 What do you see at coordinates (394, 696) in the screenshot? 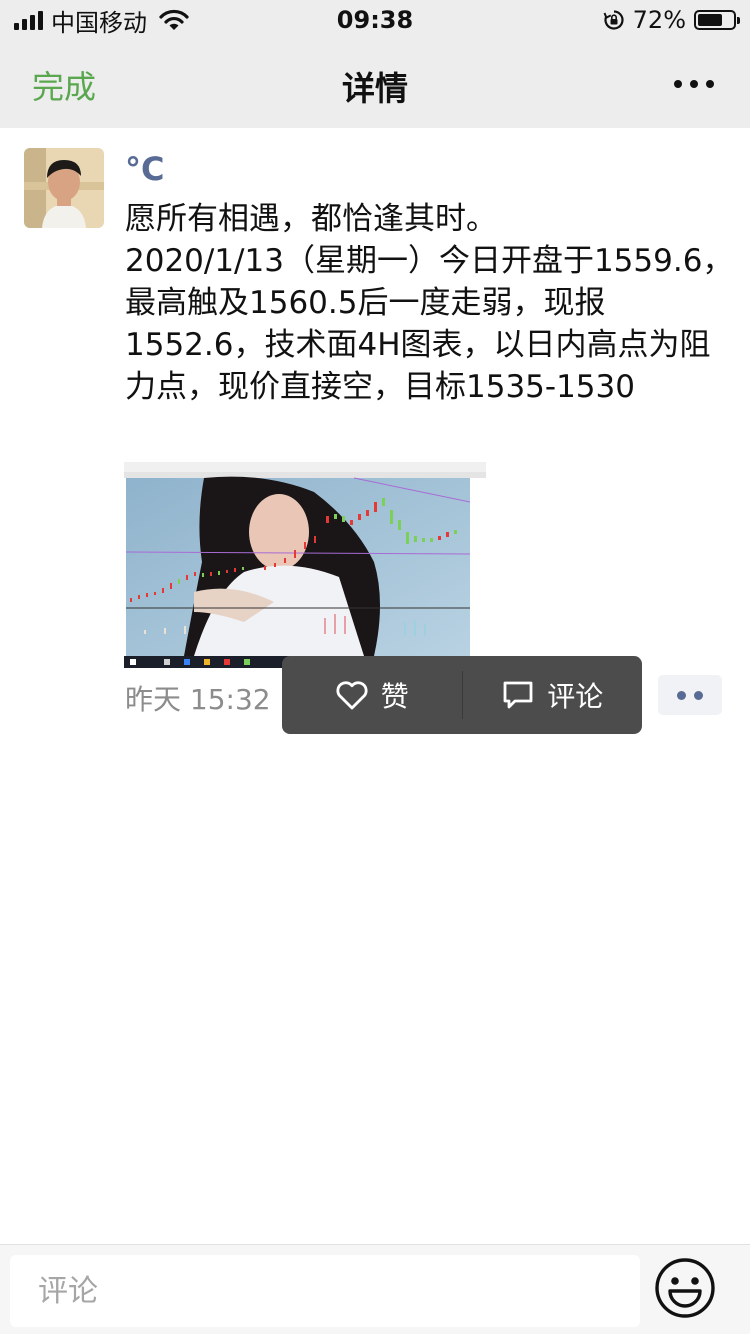
I see `like-label: 赞` at bounding box center [394, 696].